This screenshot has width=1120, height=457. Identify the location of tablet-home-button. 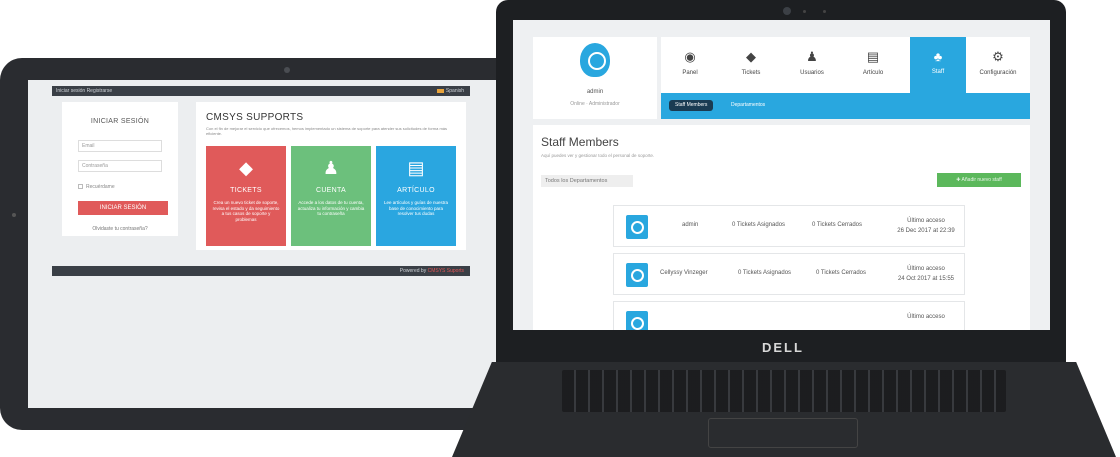
(14, 215).